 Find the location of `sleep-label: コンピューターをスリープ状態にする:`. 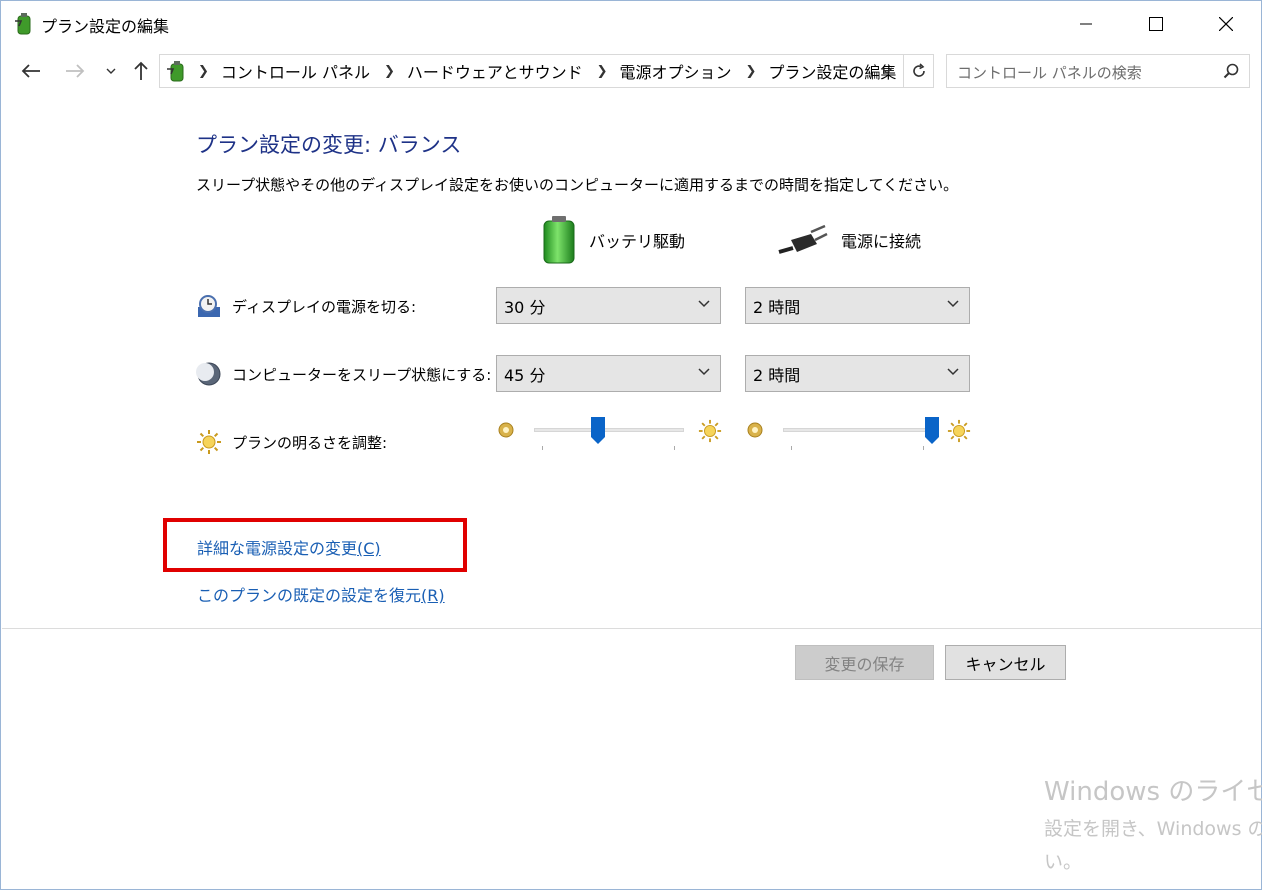

sleep-label: コンピューターをスリープ状態にする: is located at coordinates (362, 374).